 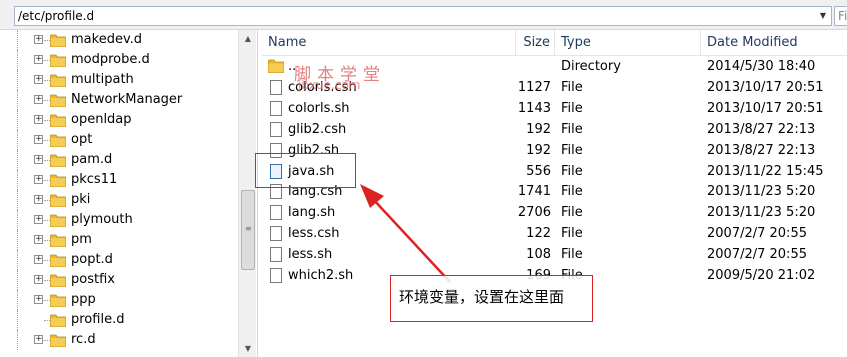 I want to click on file-name: colorls.csh, so click(x=322, y=87).